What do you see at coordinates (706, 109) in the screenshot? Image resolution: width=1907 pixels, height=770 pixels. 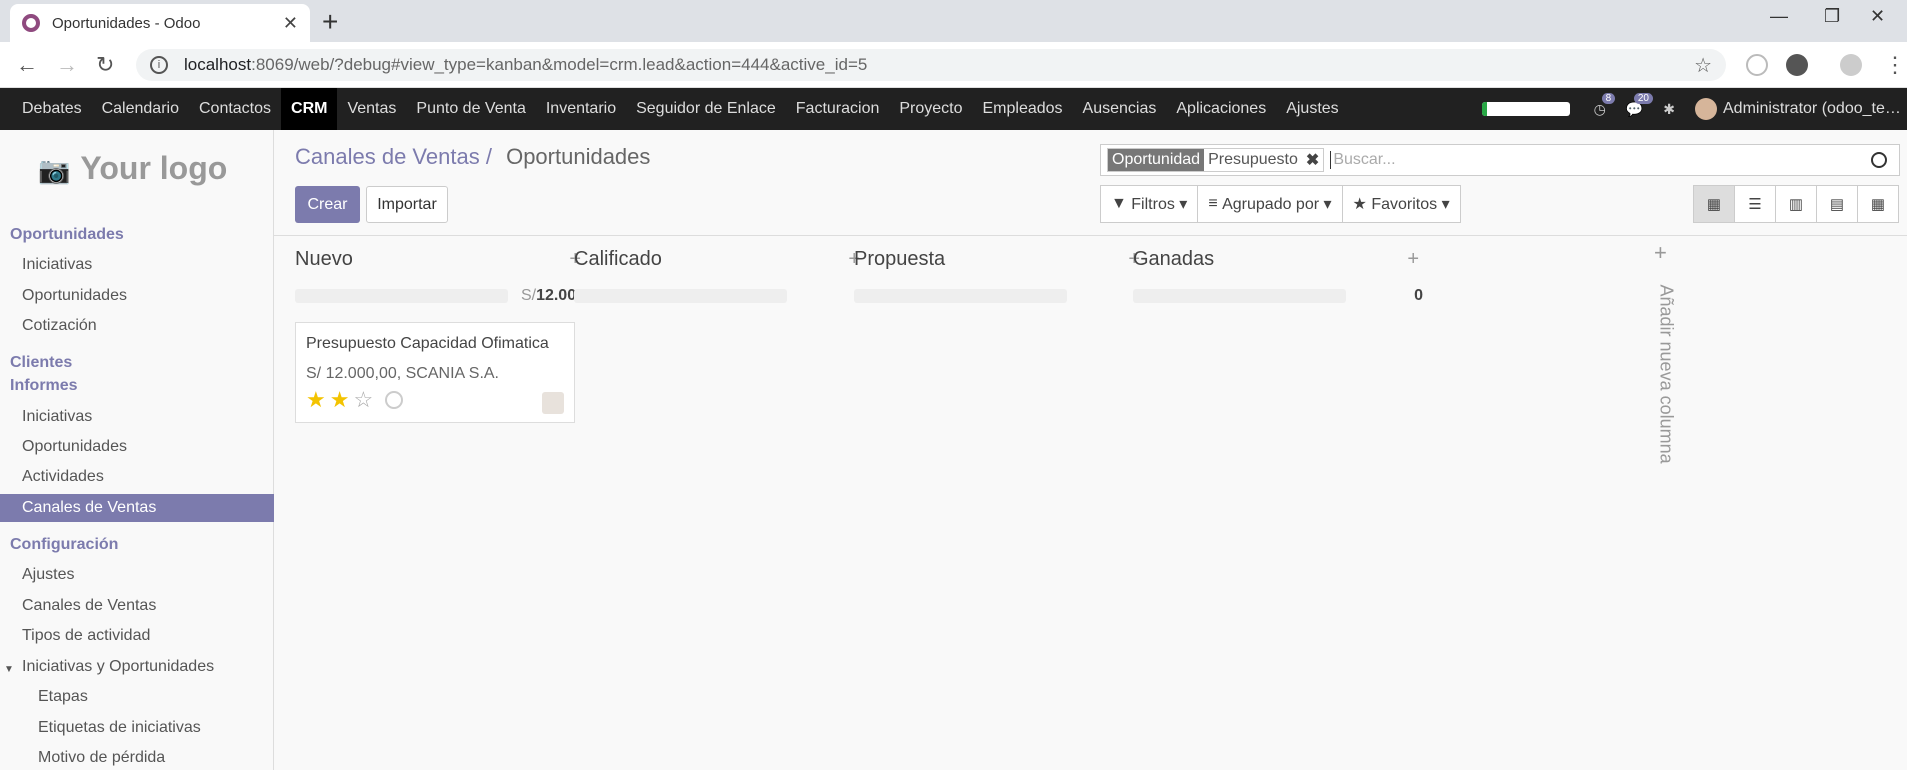 I see `menu-item-seguidor-de-enlace: Seguidor de Enlace` at bounding box center [706, 109].